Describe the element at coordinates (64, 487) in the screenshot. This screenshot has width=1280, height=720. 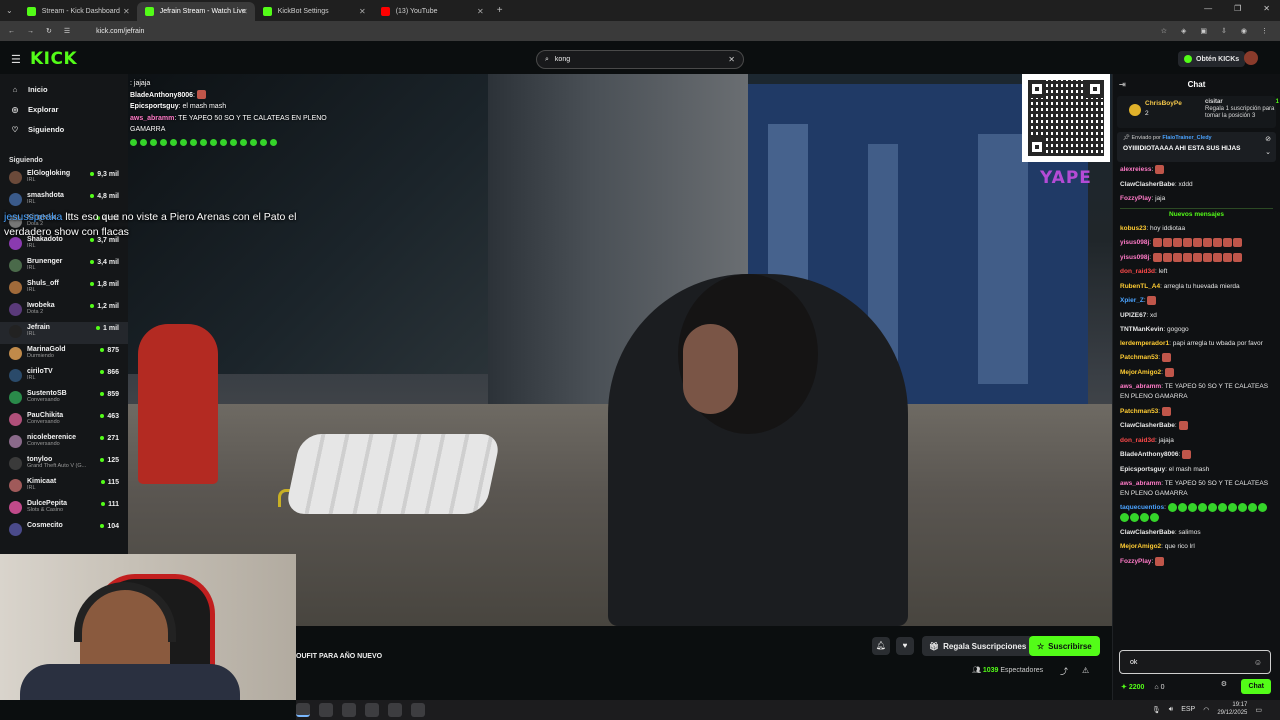
I see `followed-channel: Kimicaat IRL 115` at that location.